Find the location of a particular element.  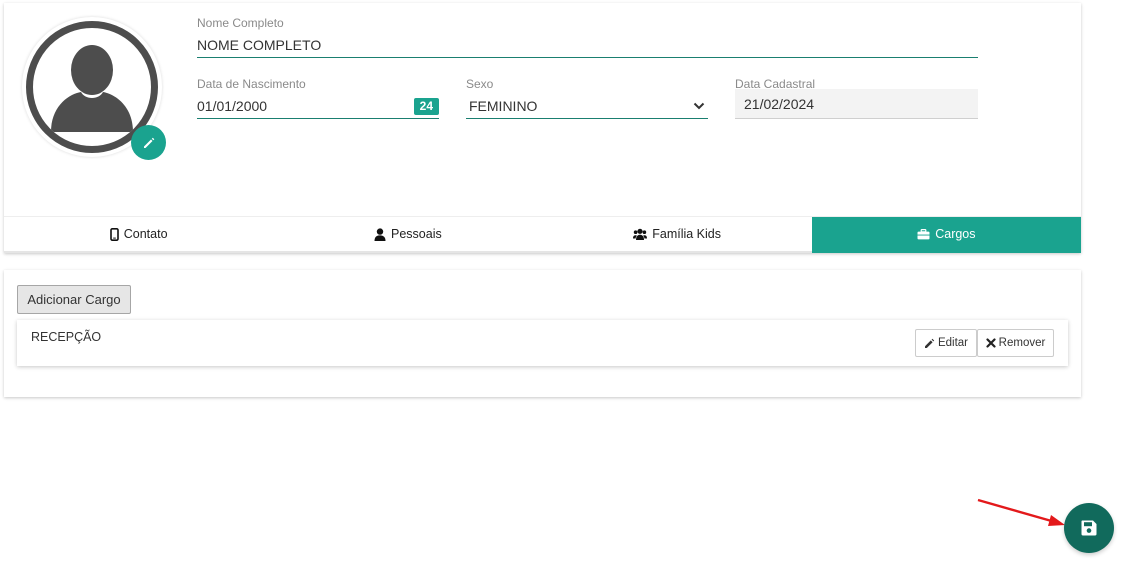

cargo-list-item: RECEPÇÃO Editar Remover is located at coordinates (542, 343).